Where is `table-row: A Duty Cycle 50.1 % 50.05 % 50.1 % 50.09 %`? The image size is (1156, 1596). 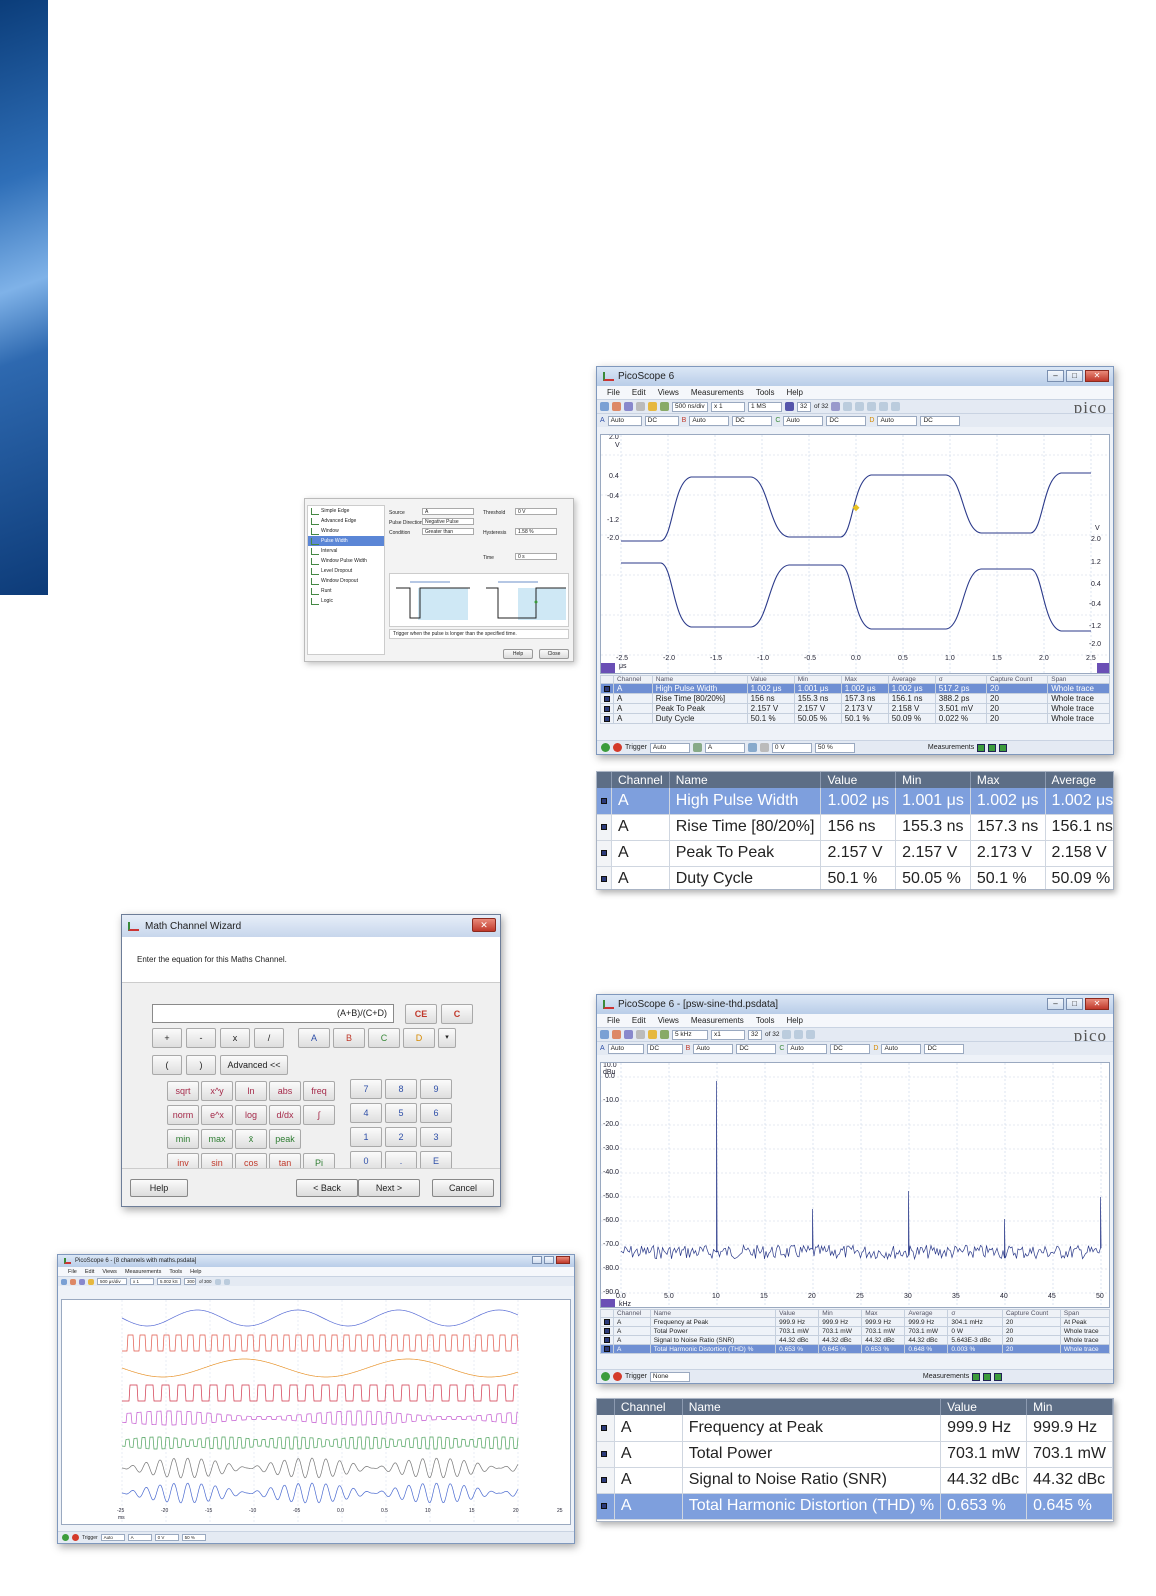
table-row: A Duty Cycle 50.1 % 50.05 % 50.1 % 50.09 % is located at coordinates (855, 877).